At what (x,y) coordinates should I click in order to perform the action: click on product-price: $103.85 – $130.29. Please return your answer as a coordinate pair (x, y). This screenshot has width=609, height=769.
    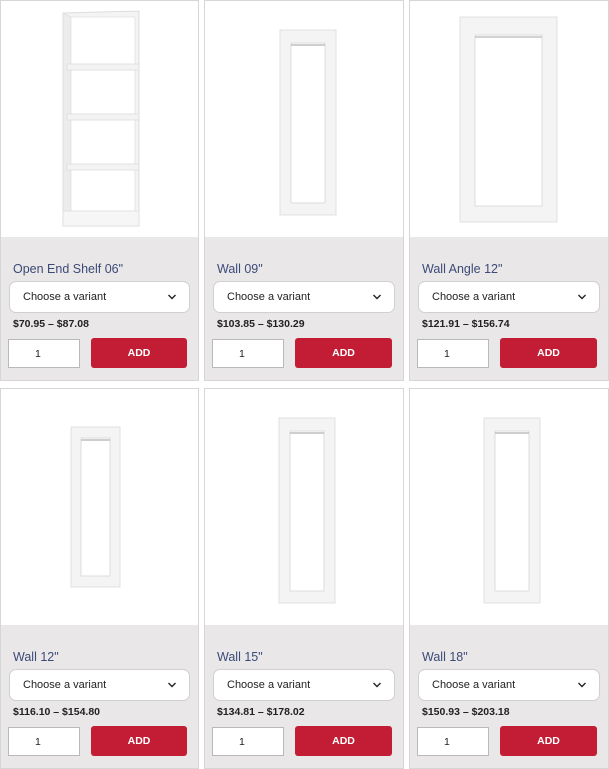
    Looking at the image, I should click on (261, 324).